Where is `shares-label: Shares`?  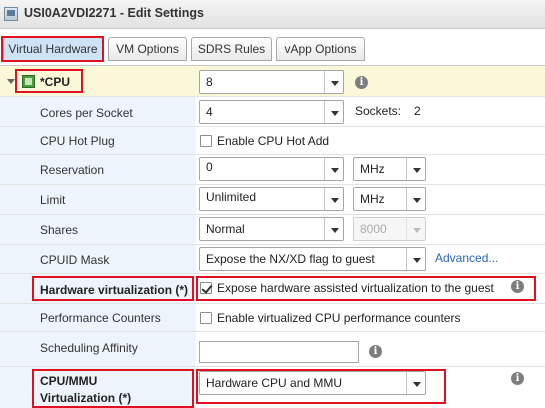 shares-label: Shares is located at coordinates (59, 230).